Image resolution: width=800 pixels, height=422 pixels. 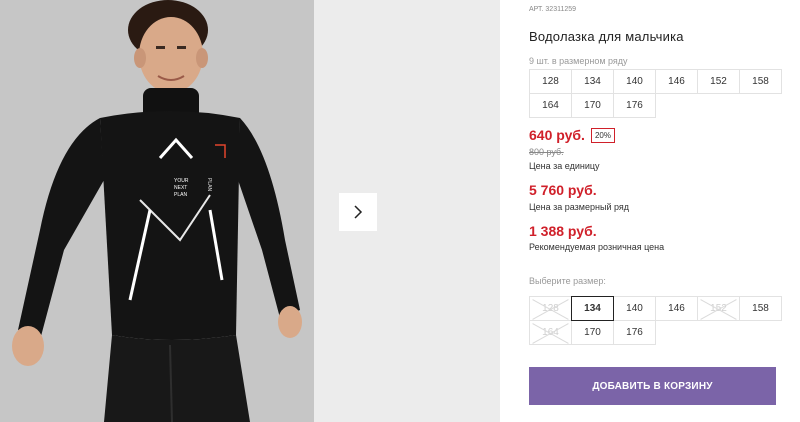 I want to click on size-option-170: 170, so click(x=592, y=332).